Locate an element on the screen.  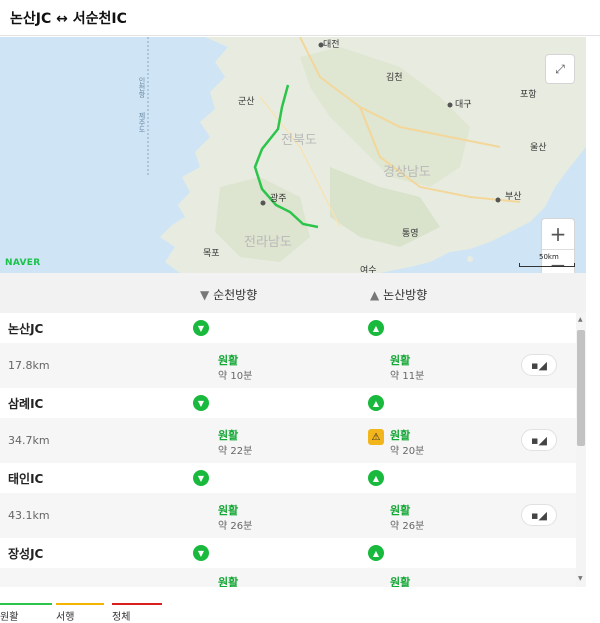
direction-header: ▼ 순천방향 ▲ 논산방향 is located at coordinates (293, 293).